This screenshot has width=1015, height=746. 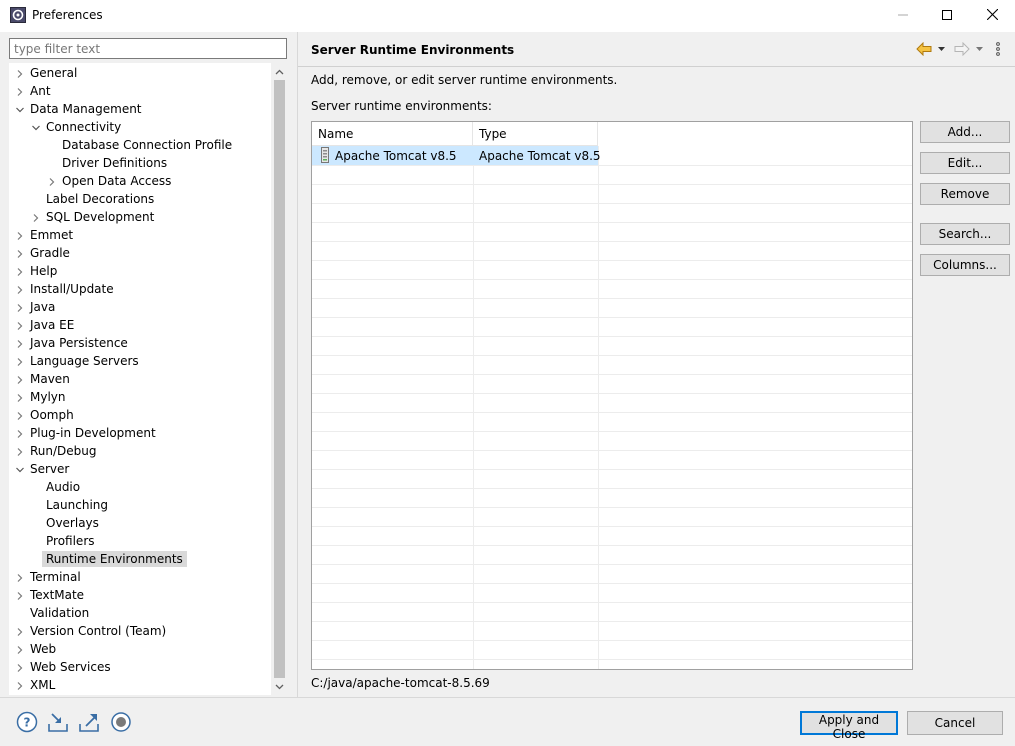 What do you see at coordinates (924, 49) in the screenshot?
I see `back-arrow-icon` at bounding box center [924, 49].